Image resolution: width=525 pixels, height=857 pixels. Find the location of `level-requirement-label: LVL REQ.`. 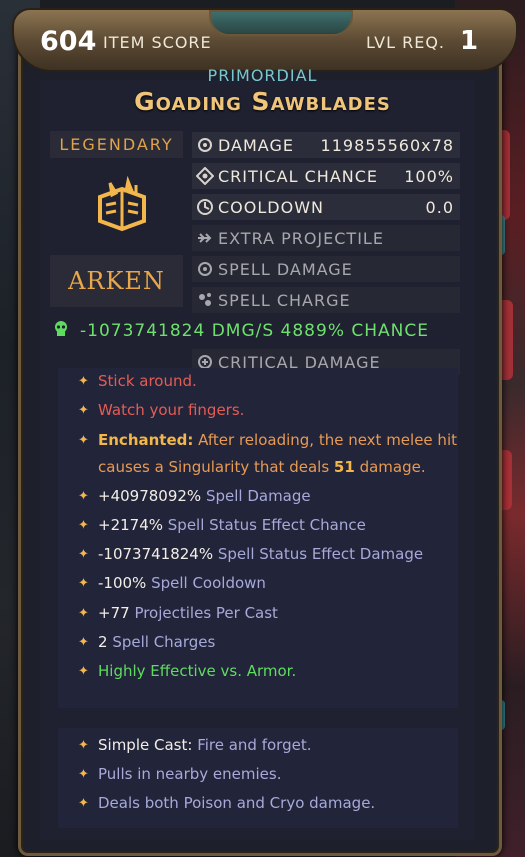

level-requirement-label: LVL REQ. is located at coordinates (406, 42).